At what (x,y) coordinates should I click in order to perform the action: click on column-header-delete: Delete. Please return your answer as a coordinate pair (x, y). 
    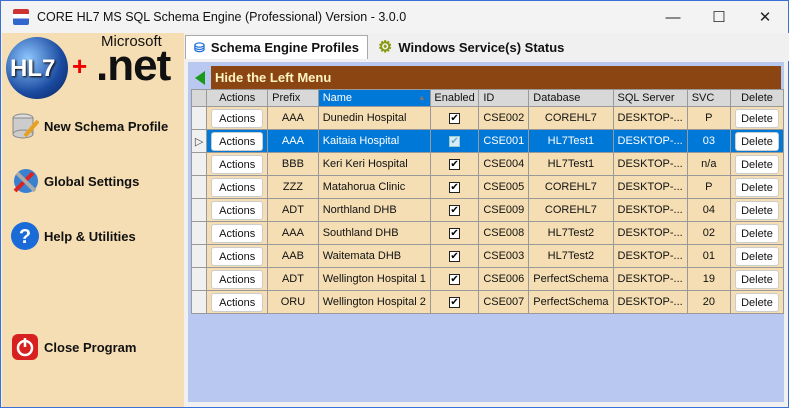
    Looking at the image, I should click on (757, 98).